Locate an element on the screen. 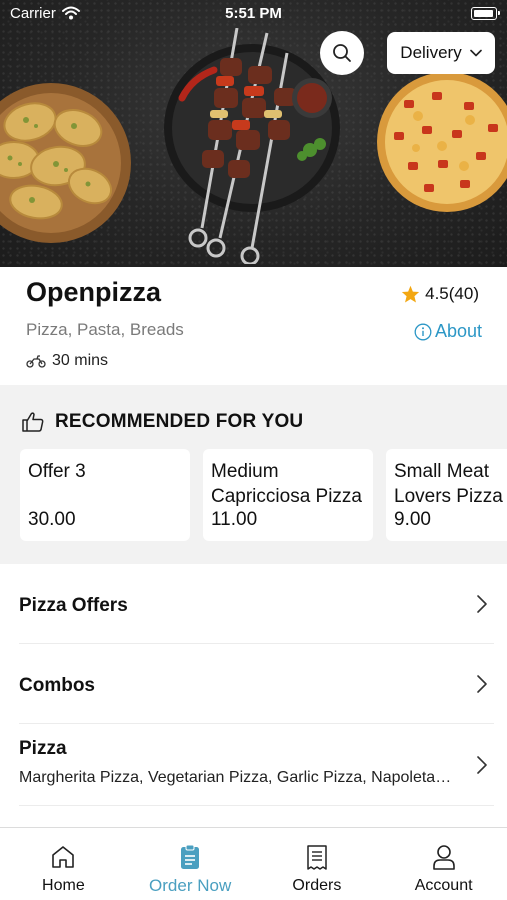  scooter-icon is located at coordinates (36, 361).